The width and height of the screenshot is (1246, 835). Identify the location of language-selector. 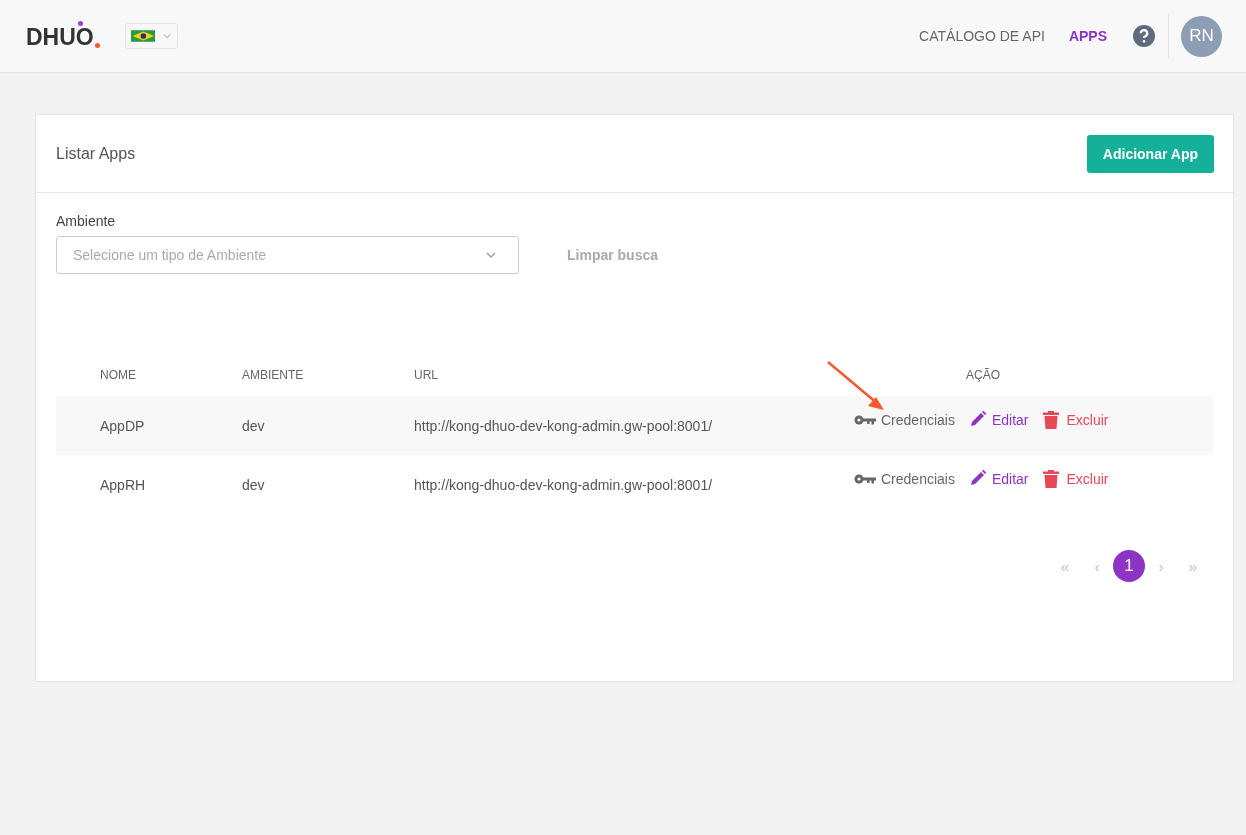
(151, 36).